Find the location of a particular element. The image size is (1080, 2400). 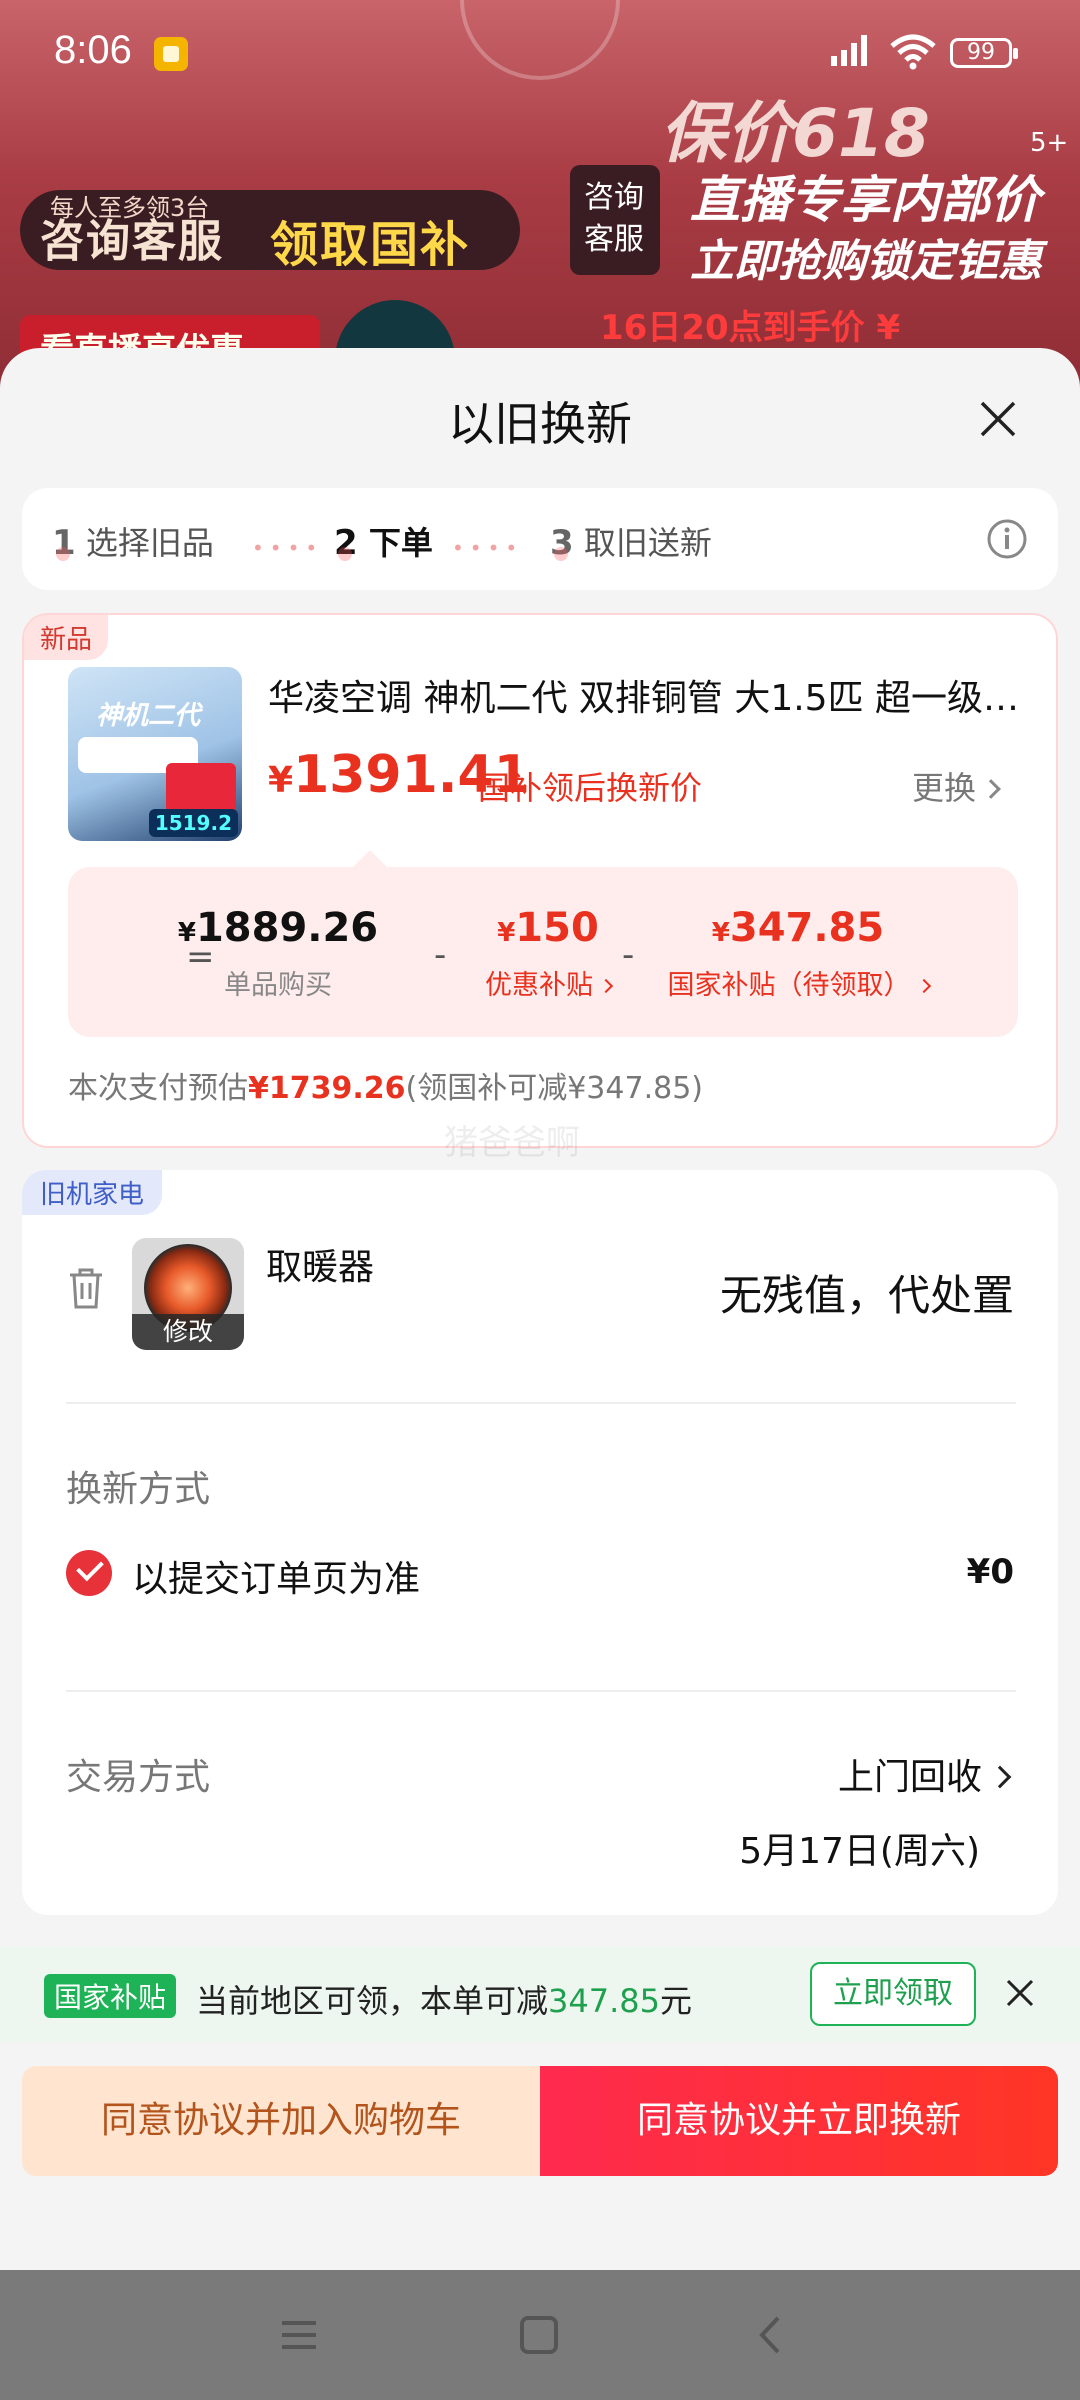

step-1: 1 选择旧品 is located at coordinates (133, 541).